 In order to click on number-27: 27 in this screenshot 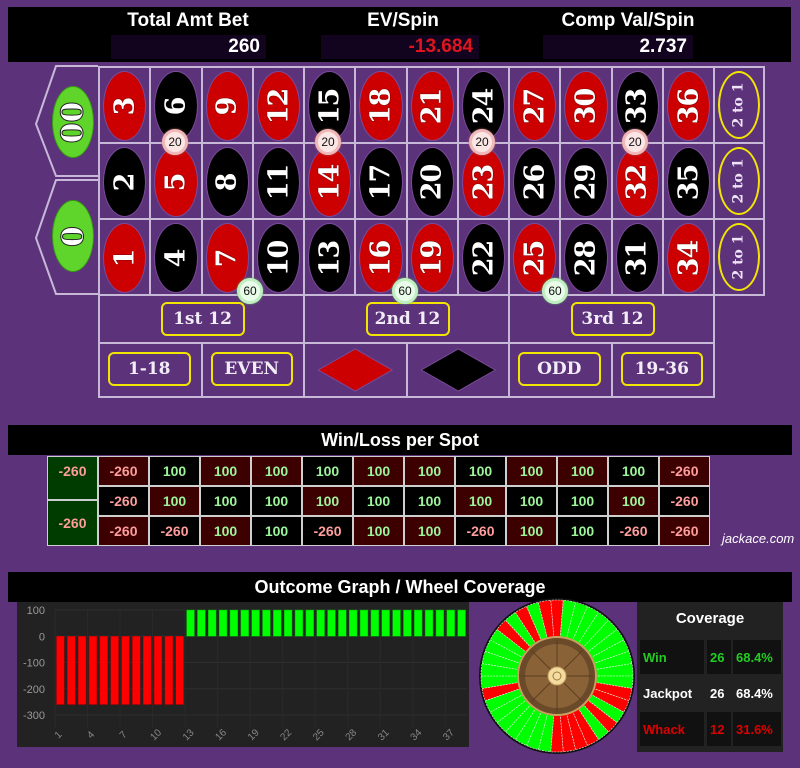, I will do `click(535, 106)`.